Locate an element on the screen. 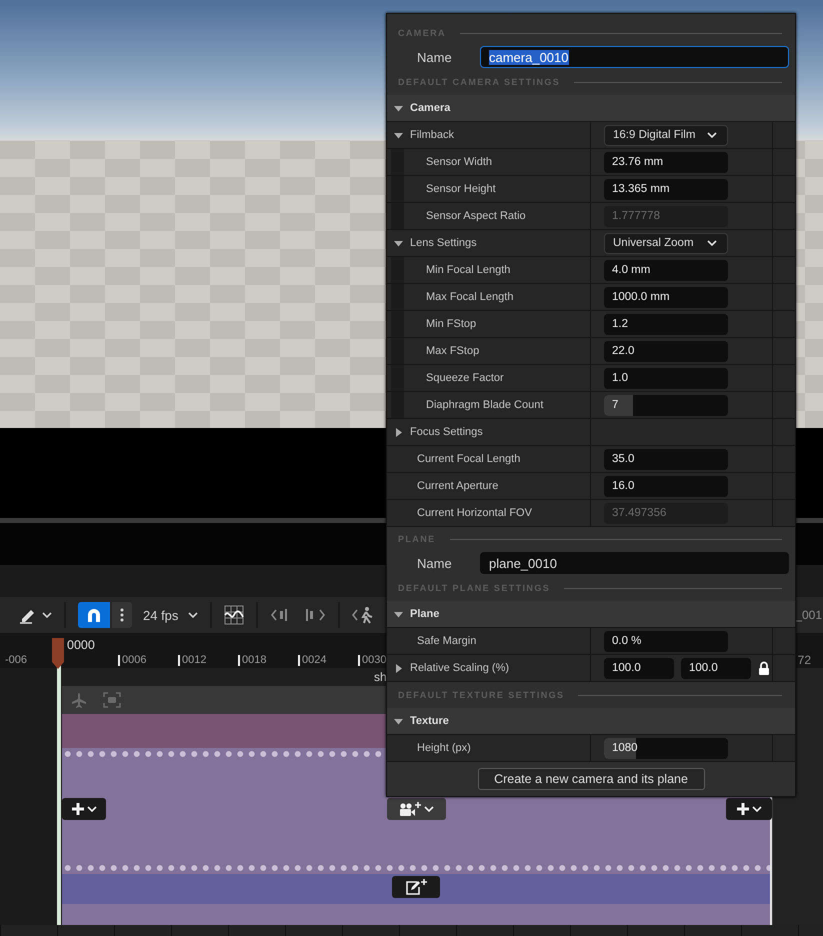  property-label: Height (px) is located at coordinates (443, 748).